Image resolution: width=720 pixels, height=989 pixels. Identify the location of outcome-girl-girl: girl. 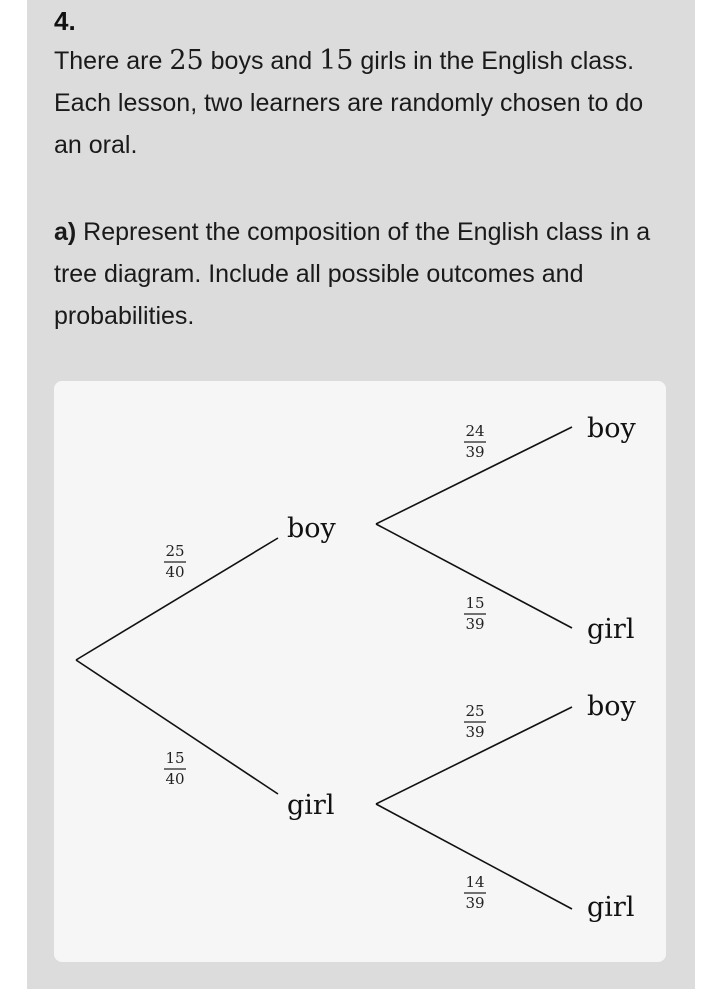
(610, 907).